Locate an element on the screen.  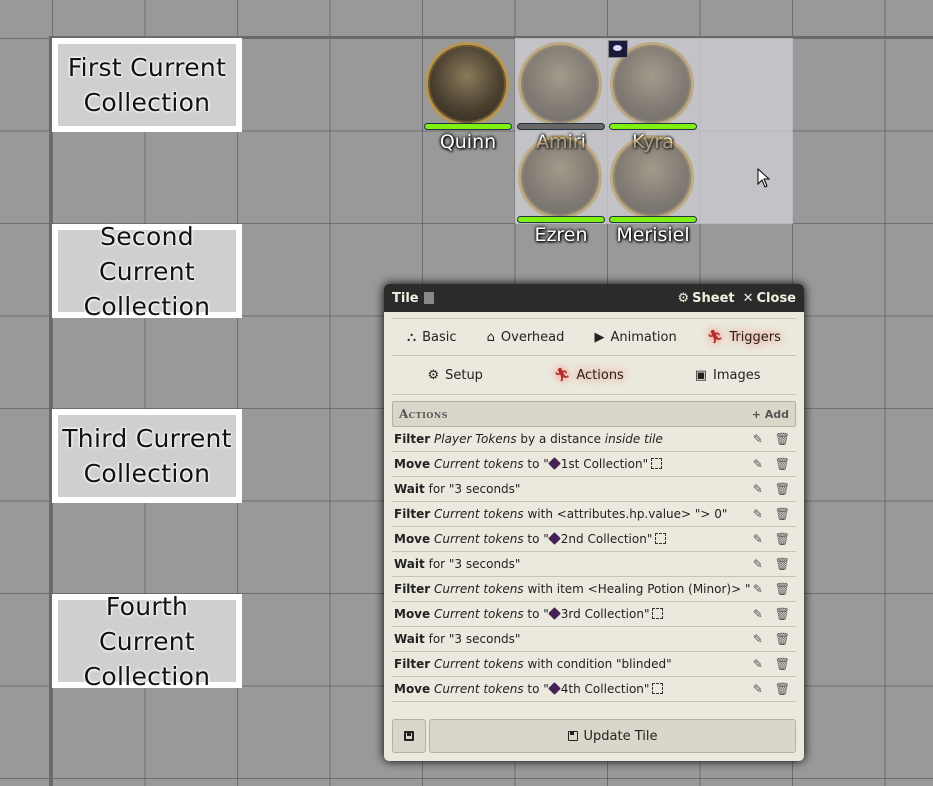
action-verb: Filter is located at coordinates (412, 664).